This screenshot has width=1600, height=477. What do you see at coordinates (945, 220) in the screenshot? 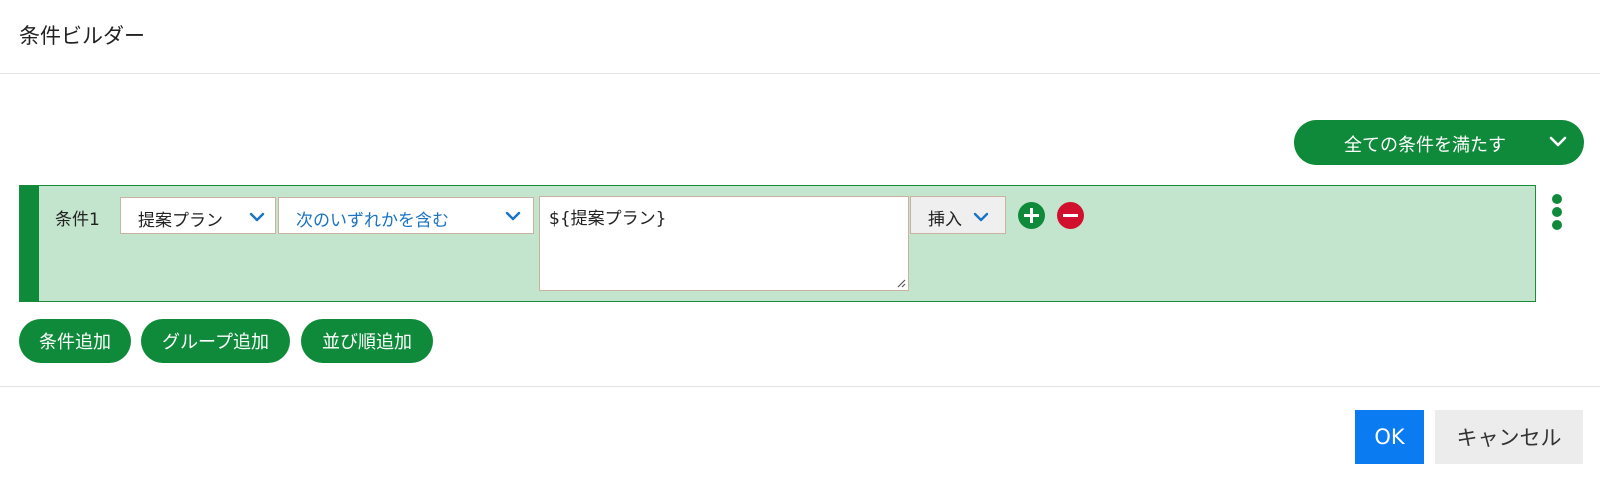
I see `insert-button-label: 挿入` at bounding box center [945, 220].